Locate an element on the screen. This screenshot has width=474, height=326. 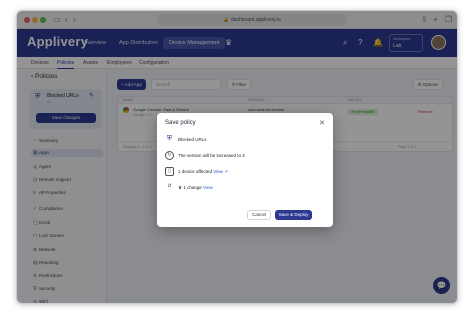
modal-title: Save policy is located at coordinates (180, 123).